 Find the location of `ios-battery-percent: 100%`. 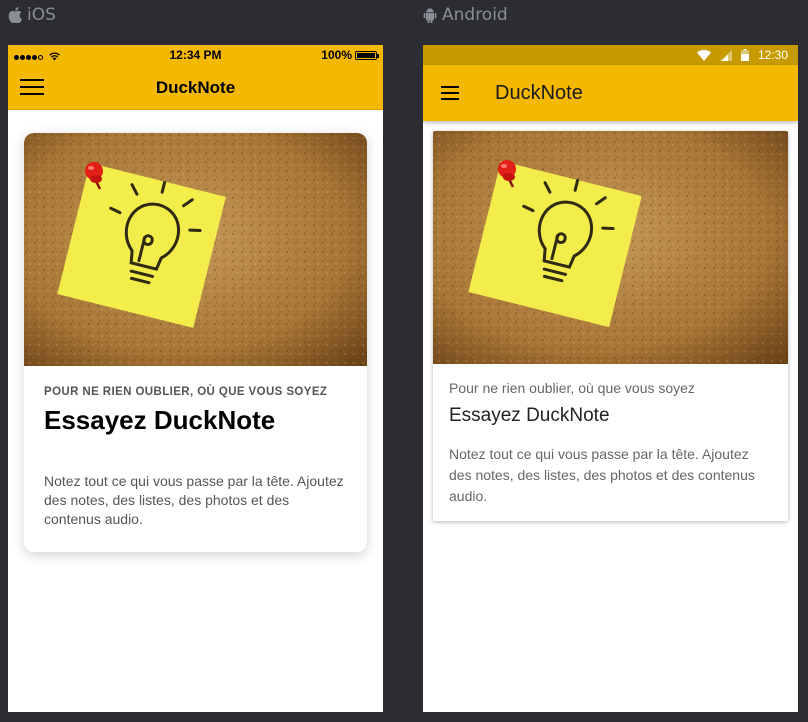

ios-battery-percent: 100% is located at coordinates (336, 55).